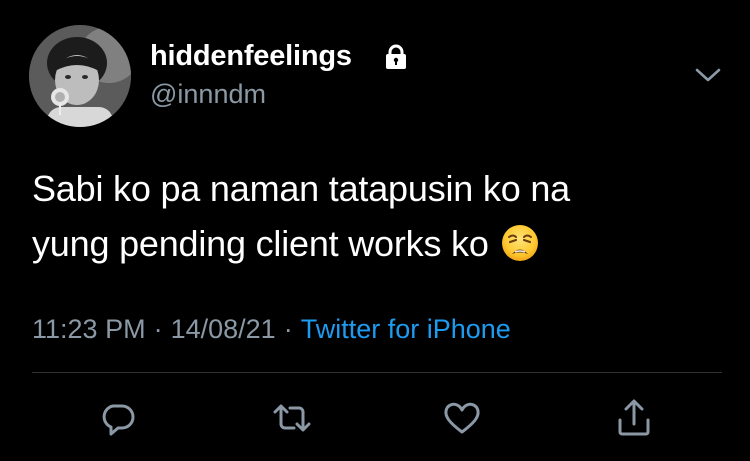  I want to click on reply-button, so click(118, 418).